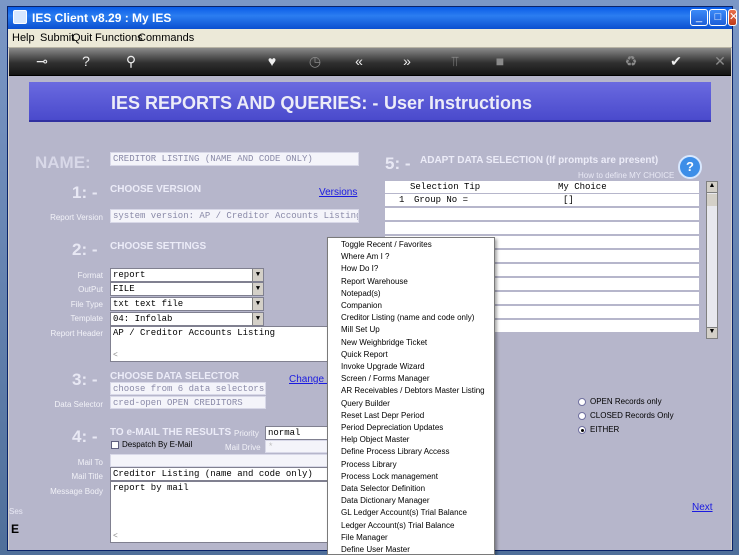 This screenshot has width=739, height=555. What do you see at coordinates (631, 61) in the screenshot?
I see `recycle-icon: ♻` at bounding box center [631, 61].